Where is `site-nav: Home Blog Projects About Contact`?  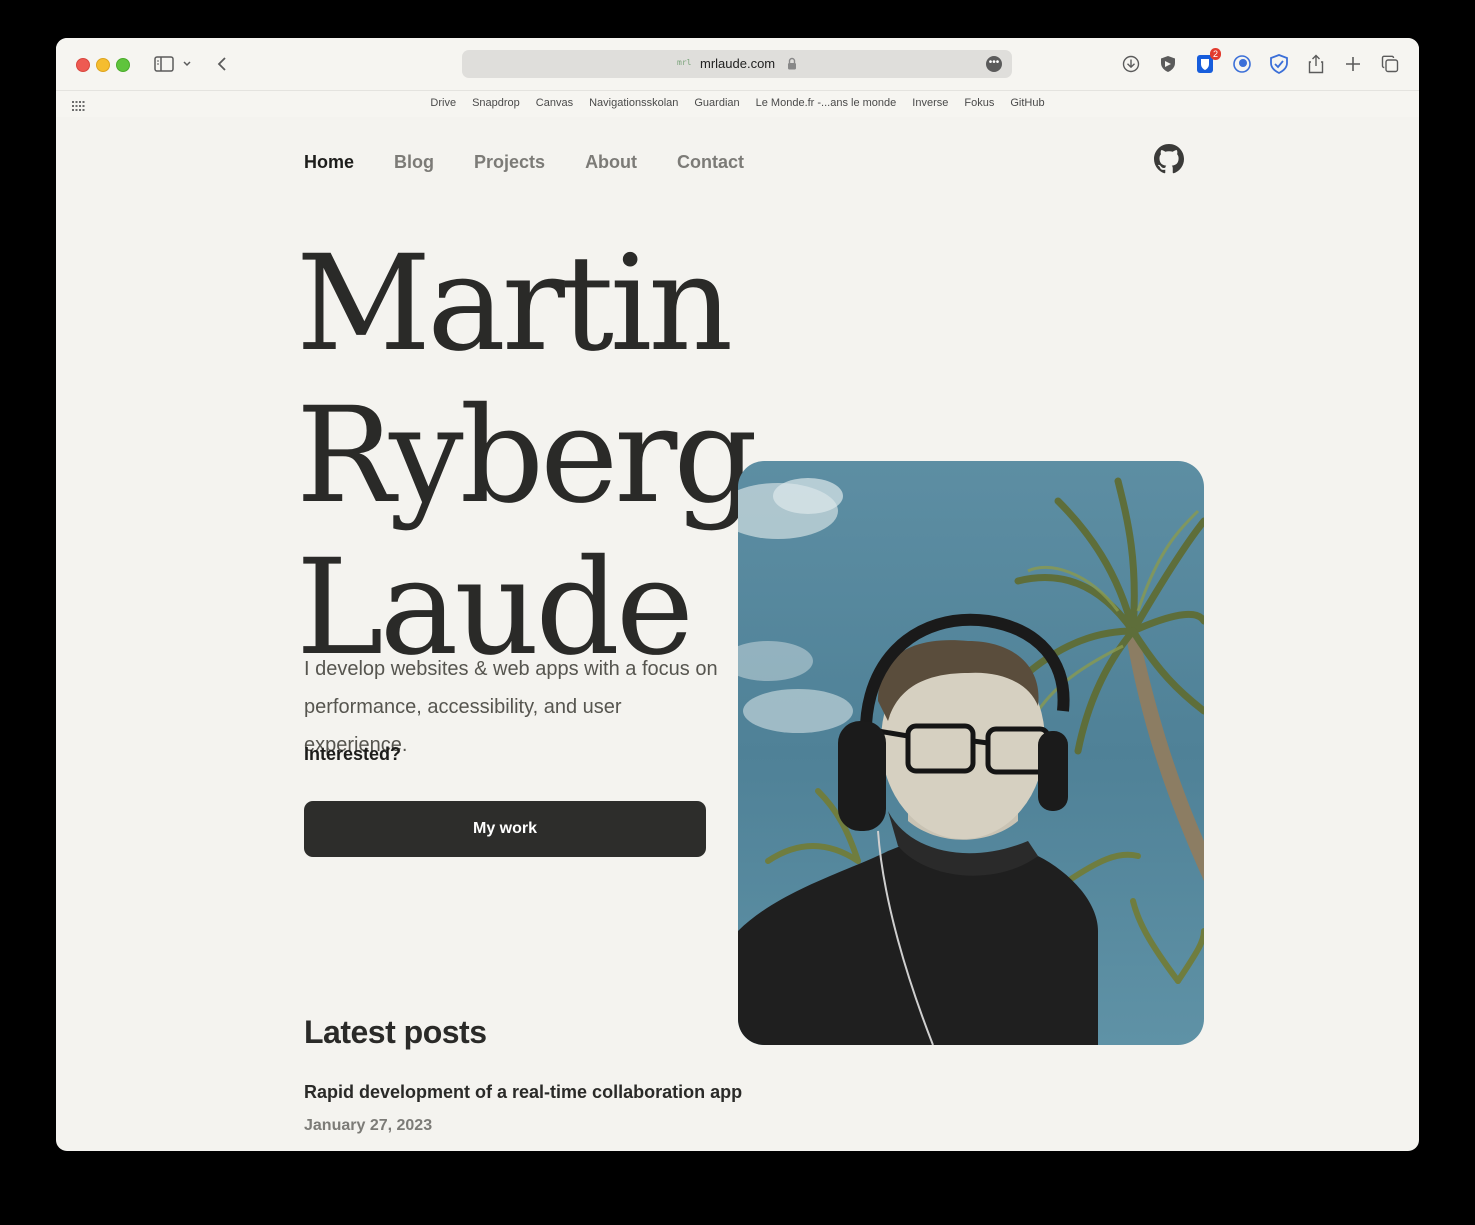
site-nav: Home Blog Projects About Contact is located at coordinates (524, 162).